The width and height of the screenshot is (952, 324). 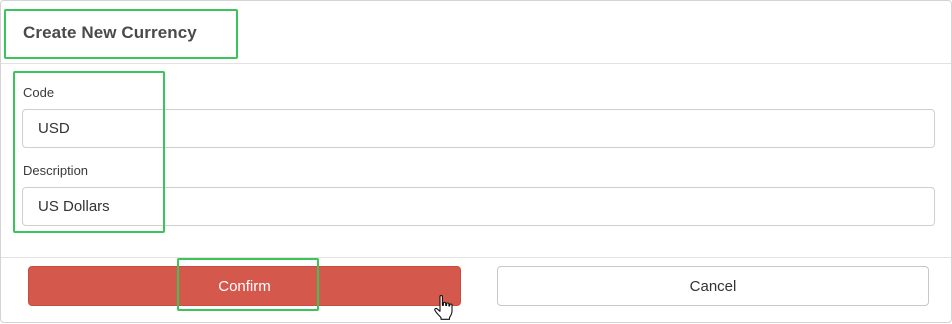 What do you see at coordinates (478, 128) in the screenshot?
I see `code-input` at bounding box center [478, 128].